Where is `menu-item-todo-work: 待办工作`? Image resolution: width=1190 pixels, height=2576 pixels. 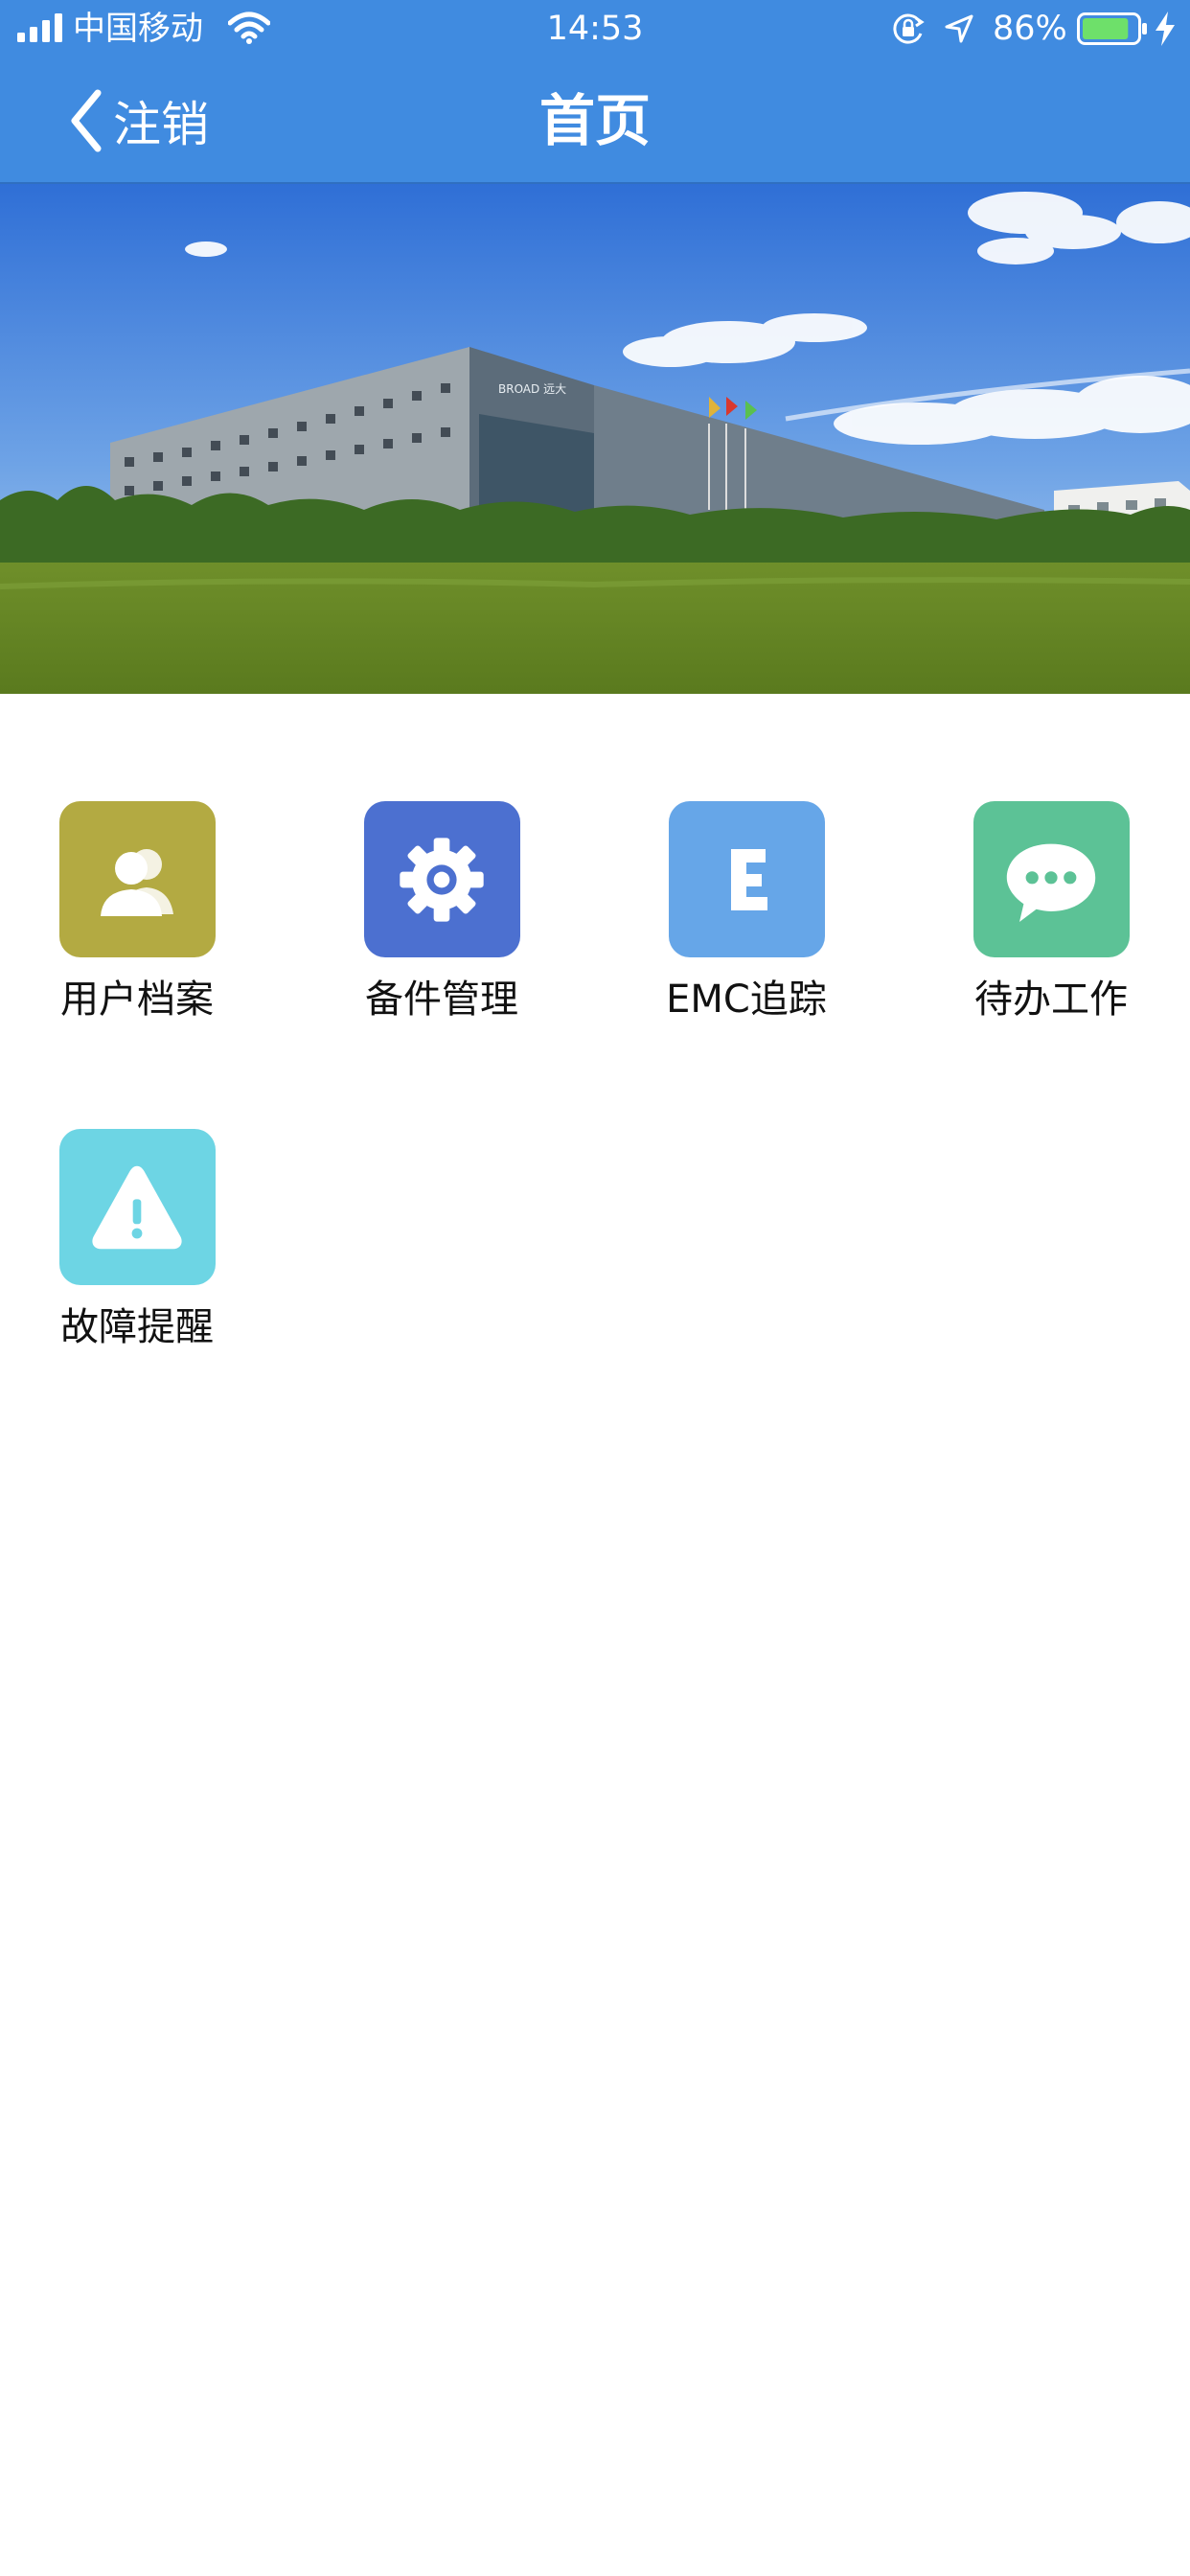
menu-item-todo-work: 待办工作 is located at coordinates (1051, 912).